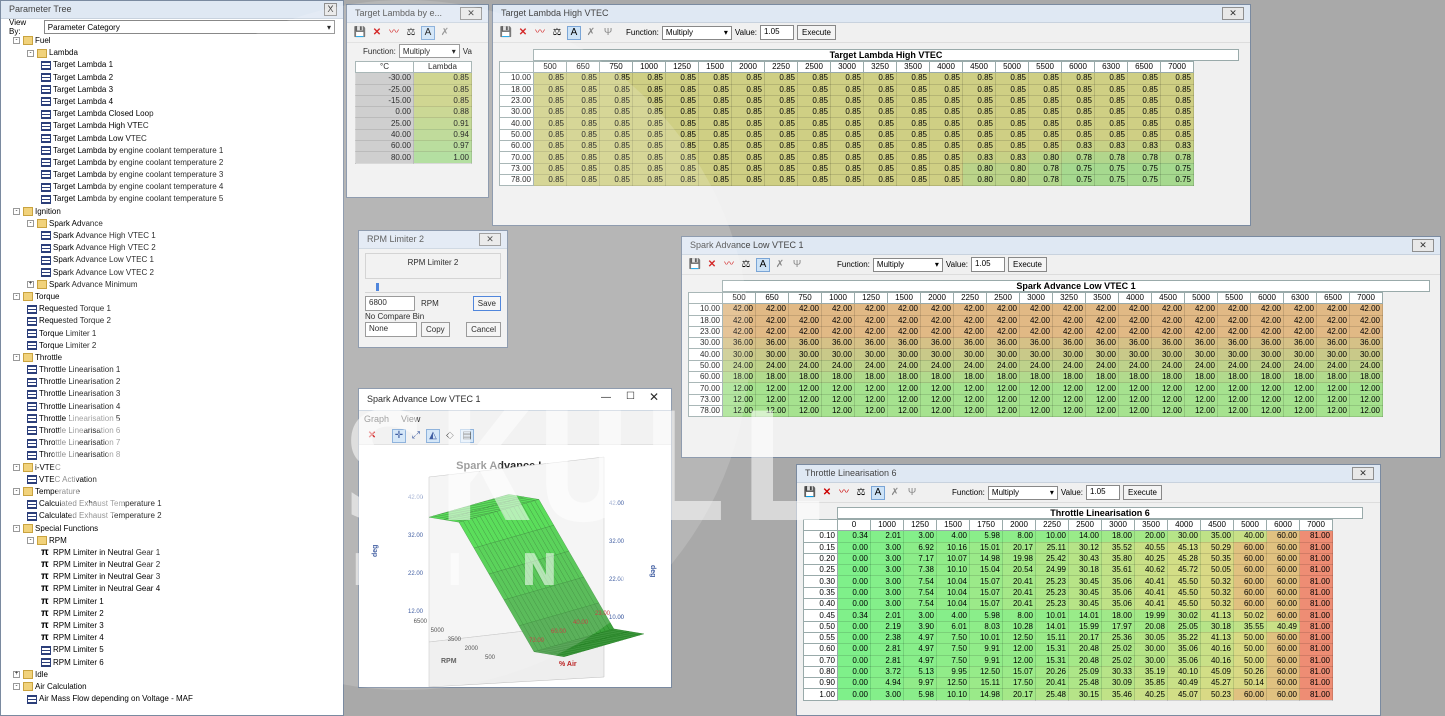  What do you see at coordinates (384, 112) in the screenshot?
I see `temperature-cell: 0.00` at bounding box center [384, 112].